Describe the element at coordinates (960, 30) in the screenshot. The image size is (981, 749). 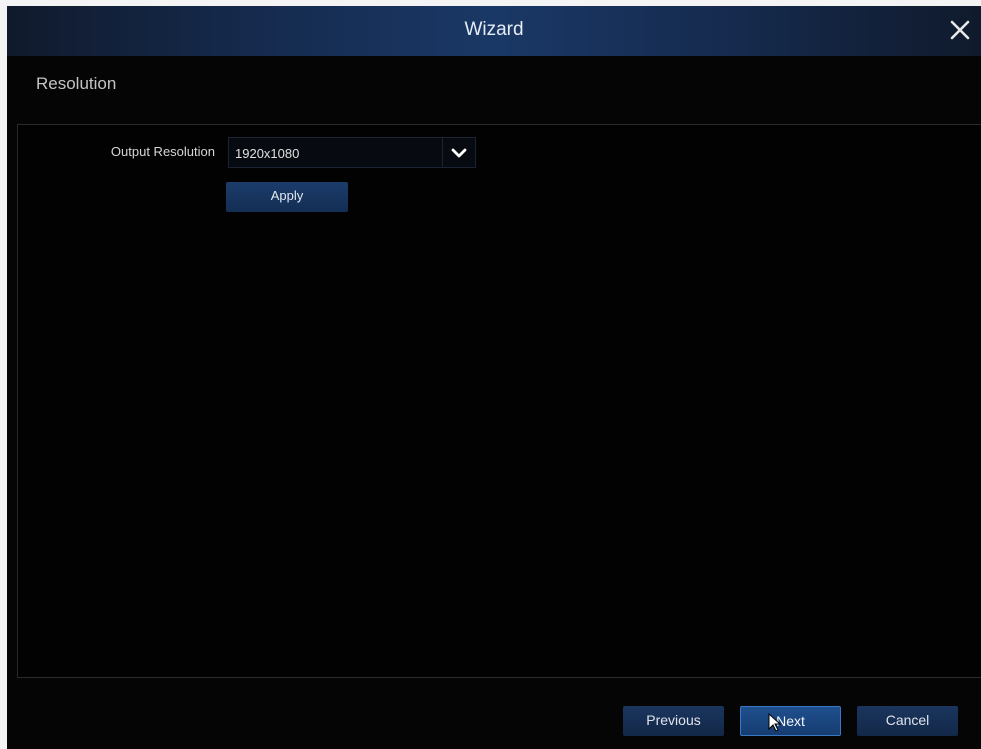
I see `close-icon` at that location.